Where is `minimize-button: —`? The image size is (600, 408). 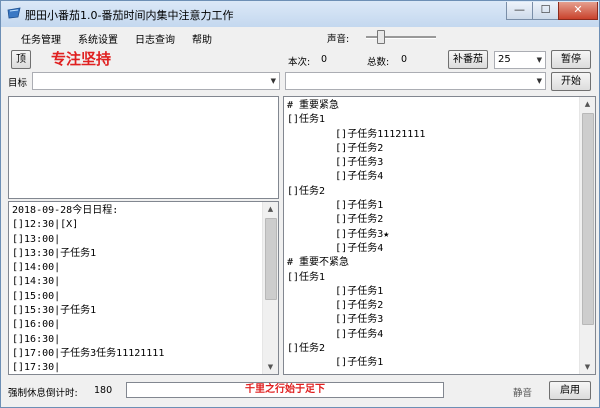
minimize-button: — is located at coordinates (519, 11).